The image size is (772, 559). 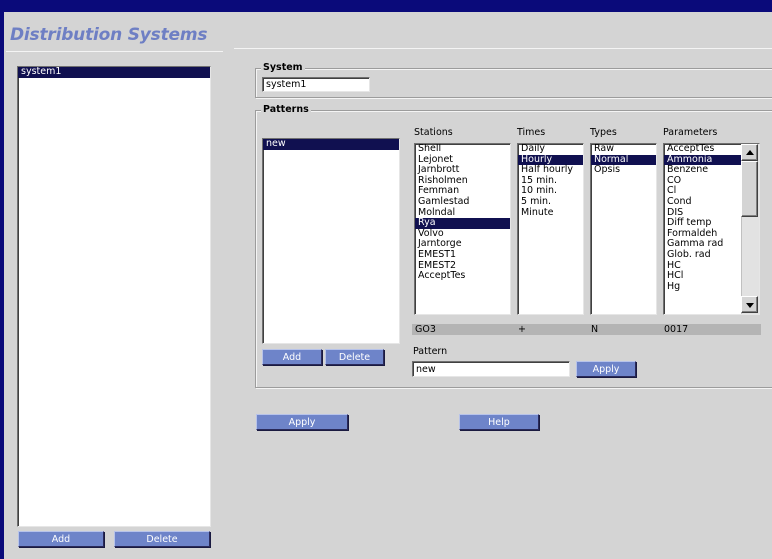 I want to click on patterns-group-label: Patterns, so click(x=286, y=109).